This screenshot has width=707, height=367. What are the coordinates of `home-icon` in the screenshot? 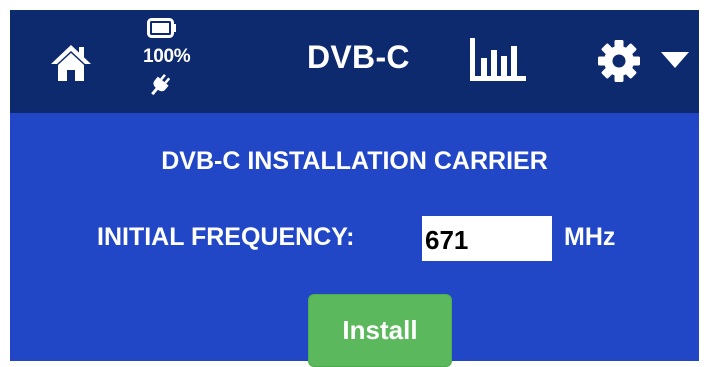 It's located at (71, 63).